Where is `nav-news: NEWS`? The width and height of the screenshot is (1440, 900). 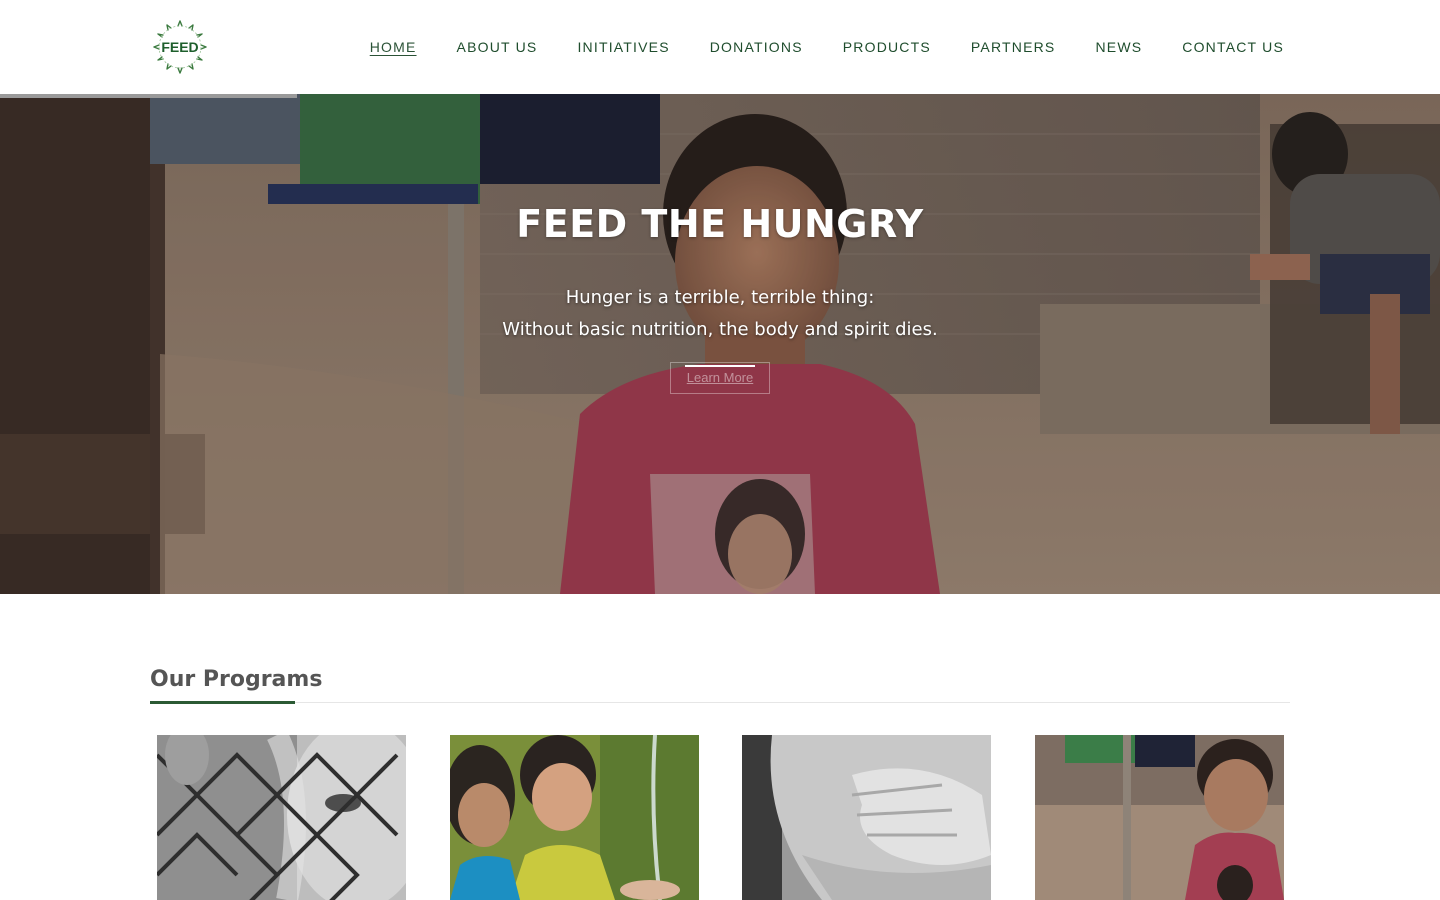
nav-news: NEWS is located at coordinates (1118, 47).